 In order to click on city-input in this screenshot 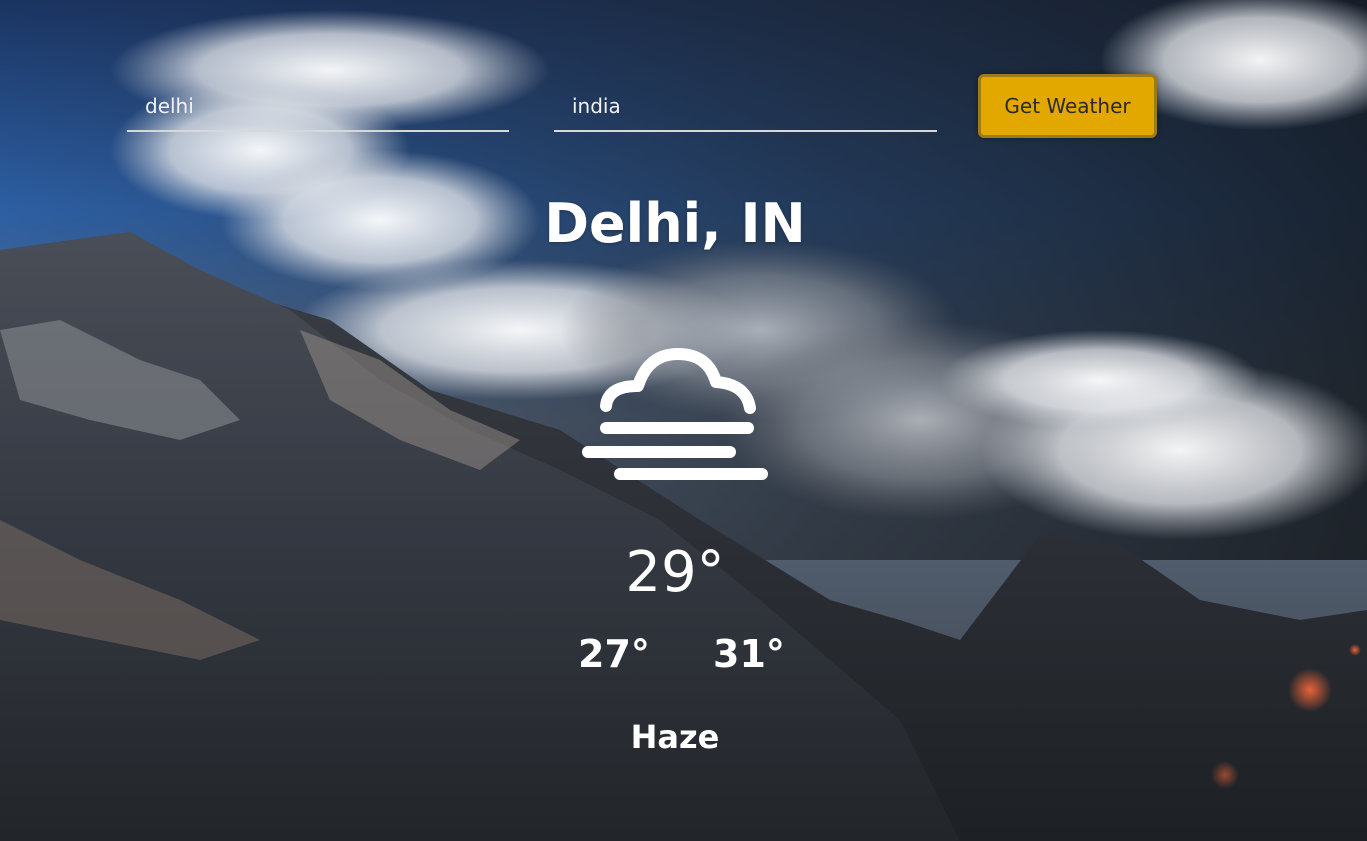, I will do `click(318, 106)`.